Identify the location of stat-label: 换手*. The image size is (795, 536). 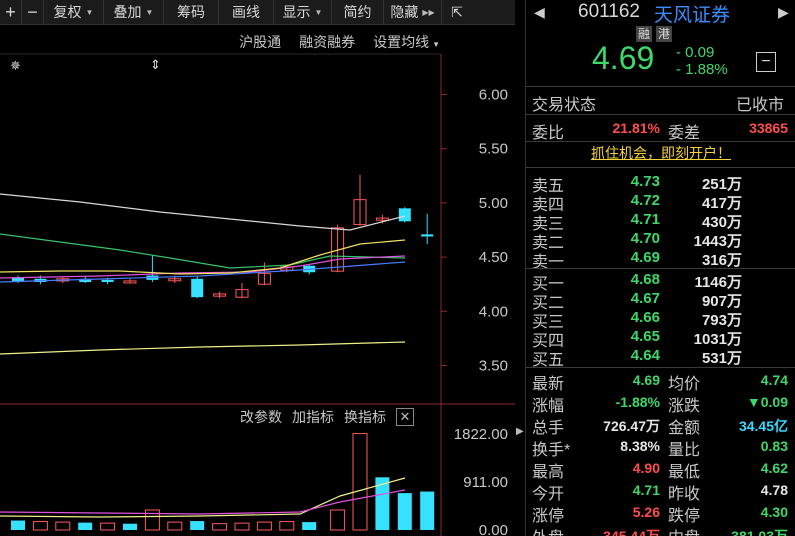
(551, 450).